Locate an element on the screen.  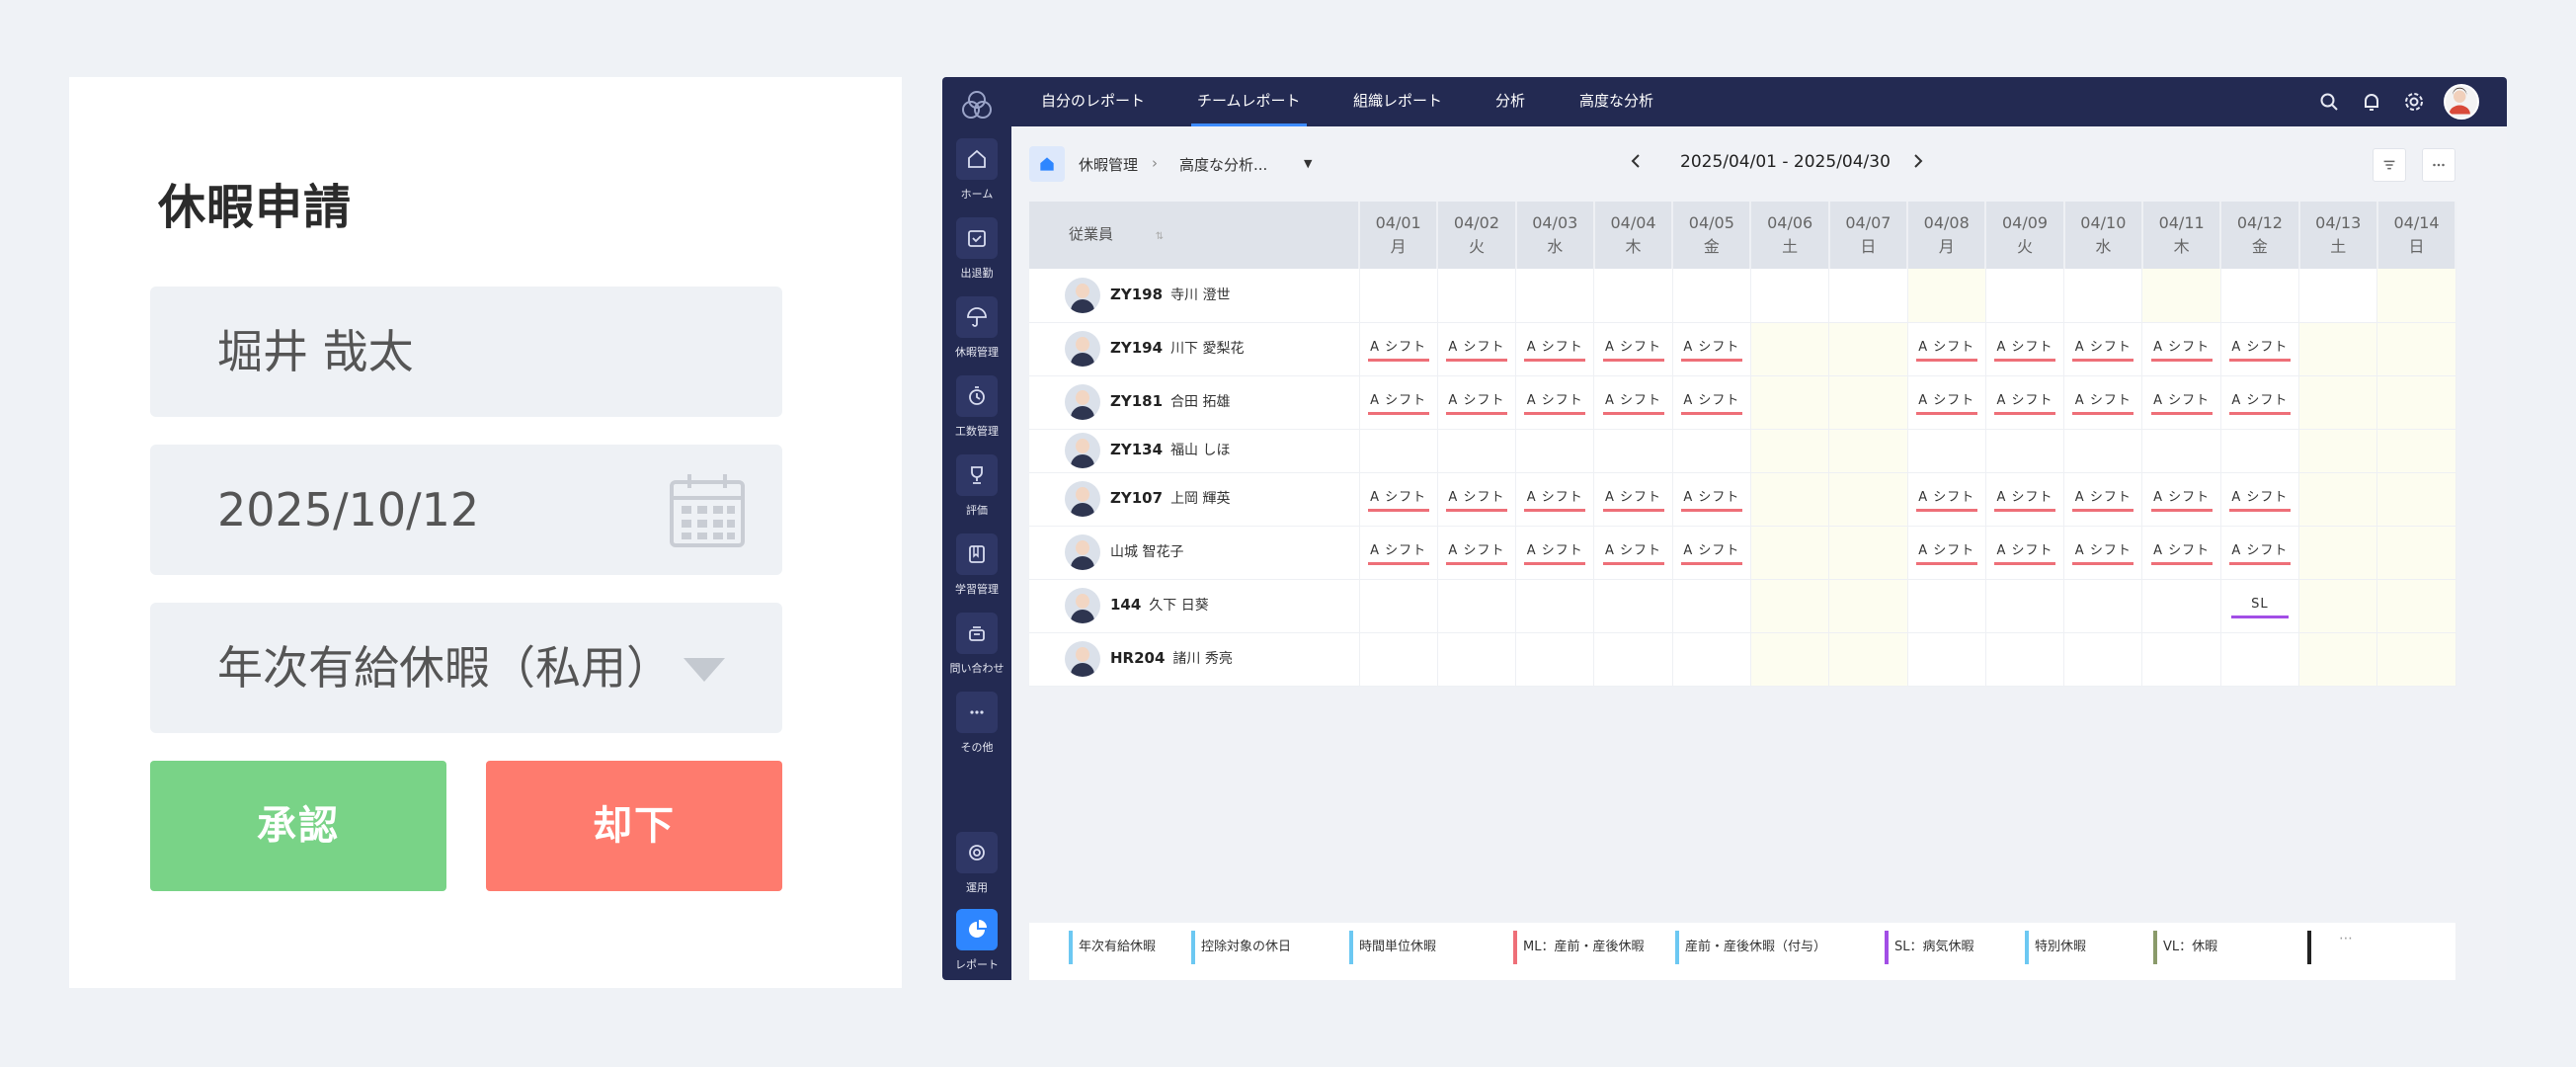
sidebar-item-home: ホーム is located at coordinates (976, 177).